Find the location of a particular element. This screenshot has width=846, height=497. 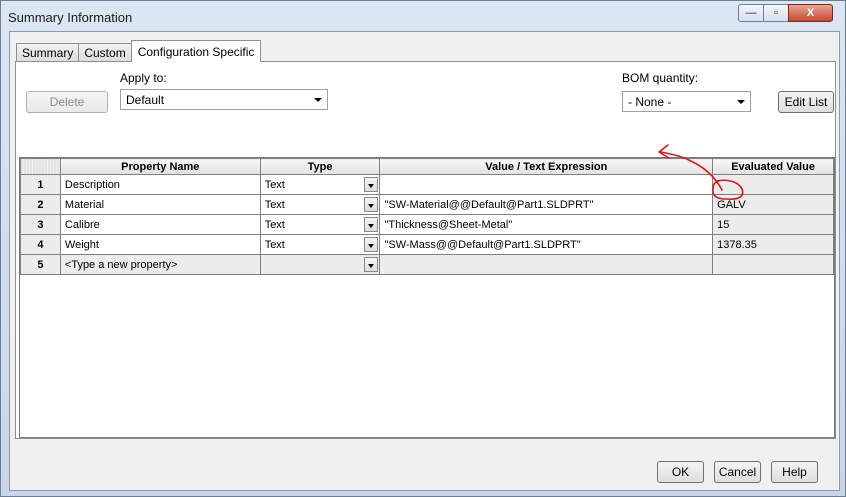

type-cell is located at coordinates (320, 264).